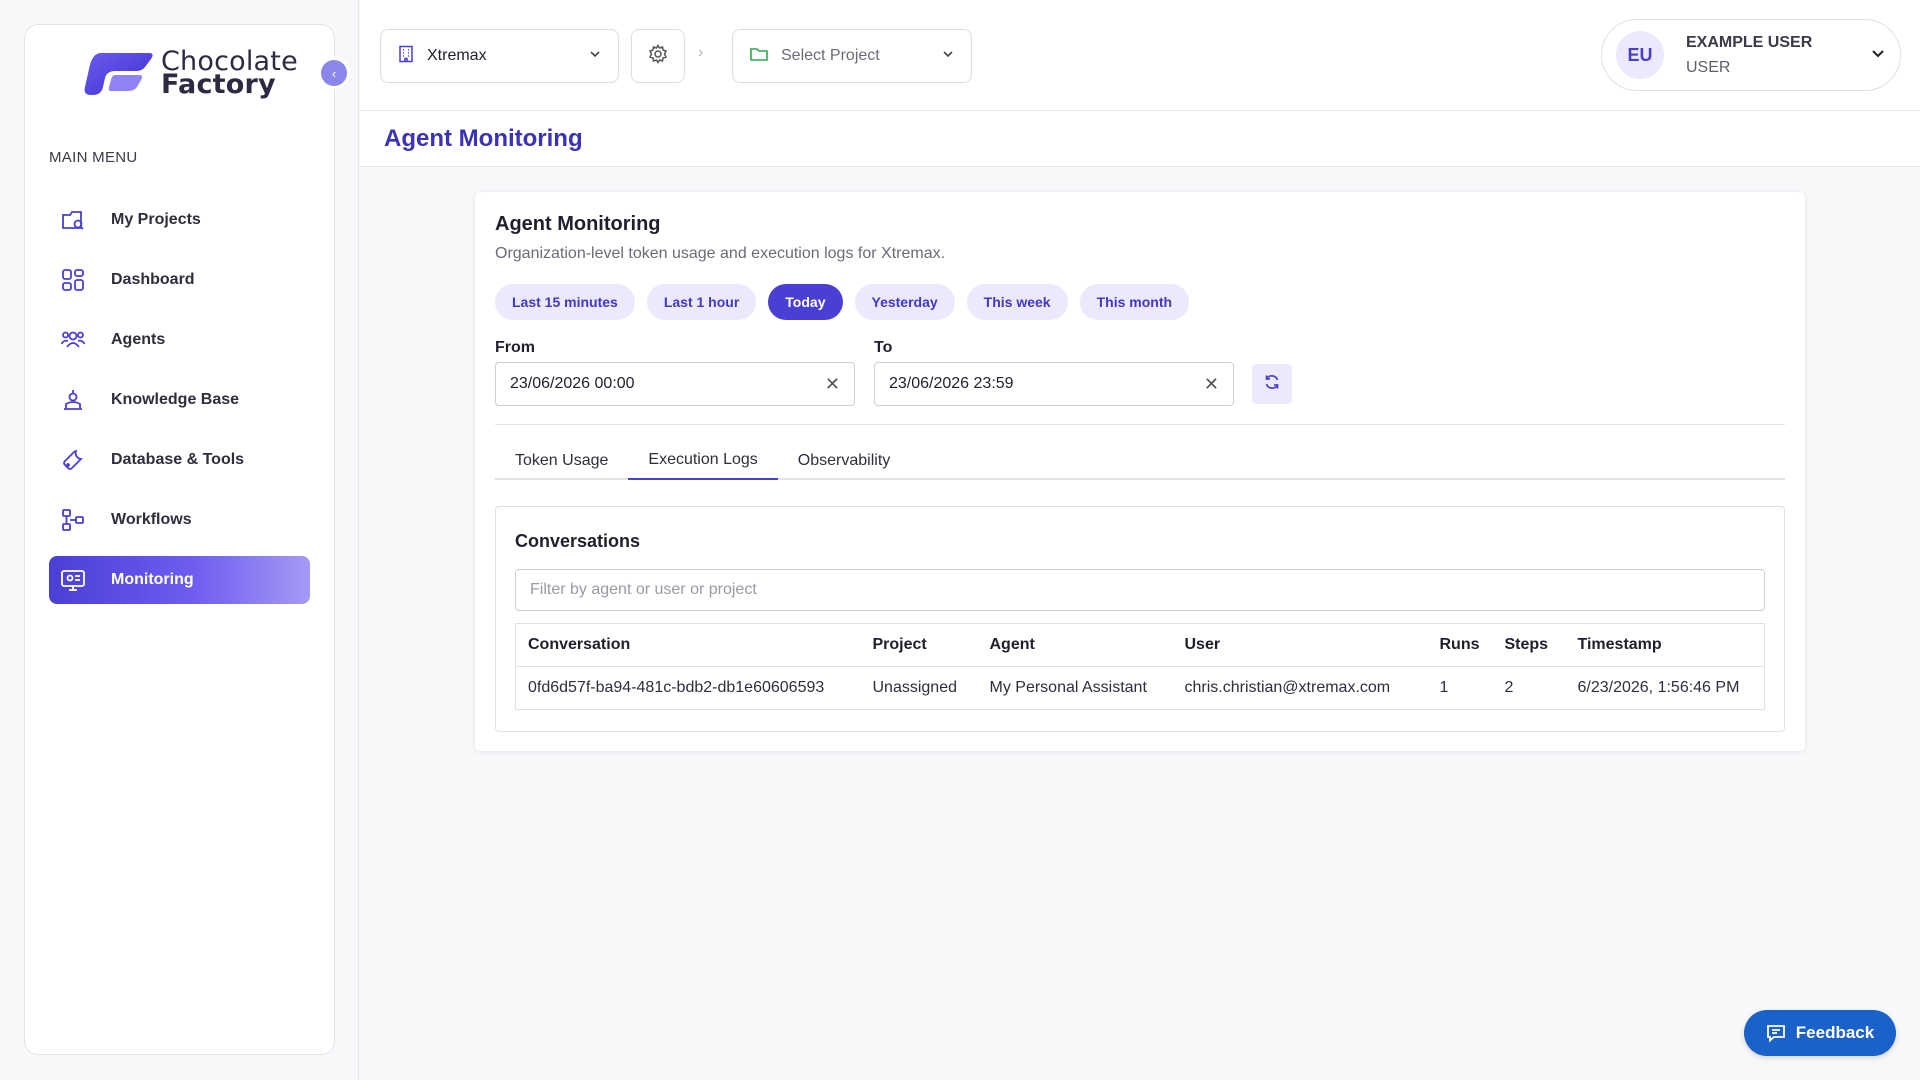  What do you see at coordinates (919, 645) in the screenshot?
I see `column-header-project: Project` at bounding box center [919, 645].